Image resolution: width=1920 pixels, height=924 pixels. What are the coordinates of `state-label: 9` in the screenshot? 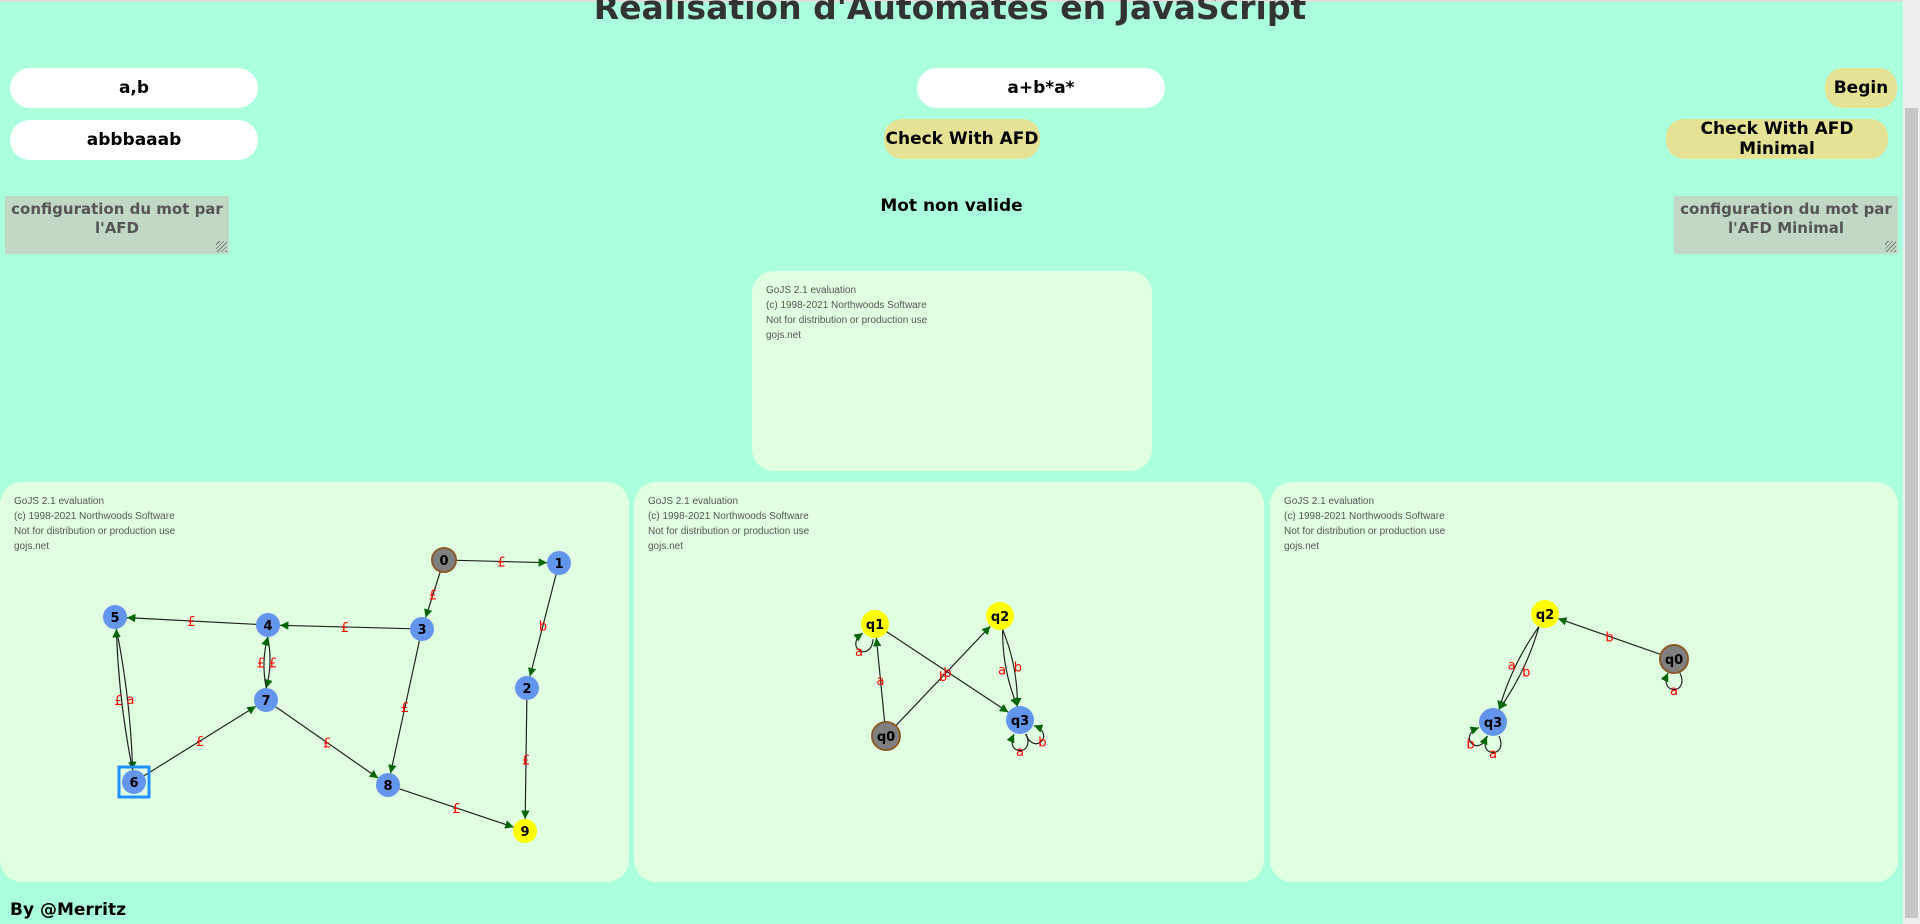 It's located at (524, 832).